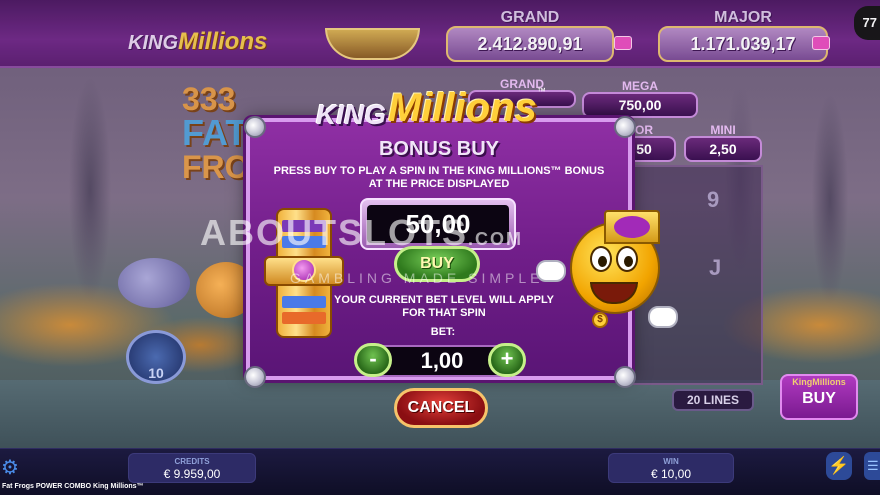  Describe the element at coordinates (663, 317) in the screenshot. I see `glove-hand-icon` at that location.